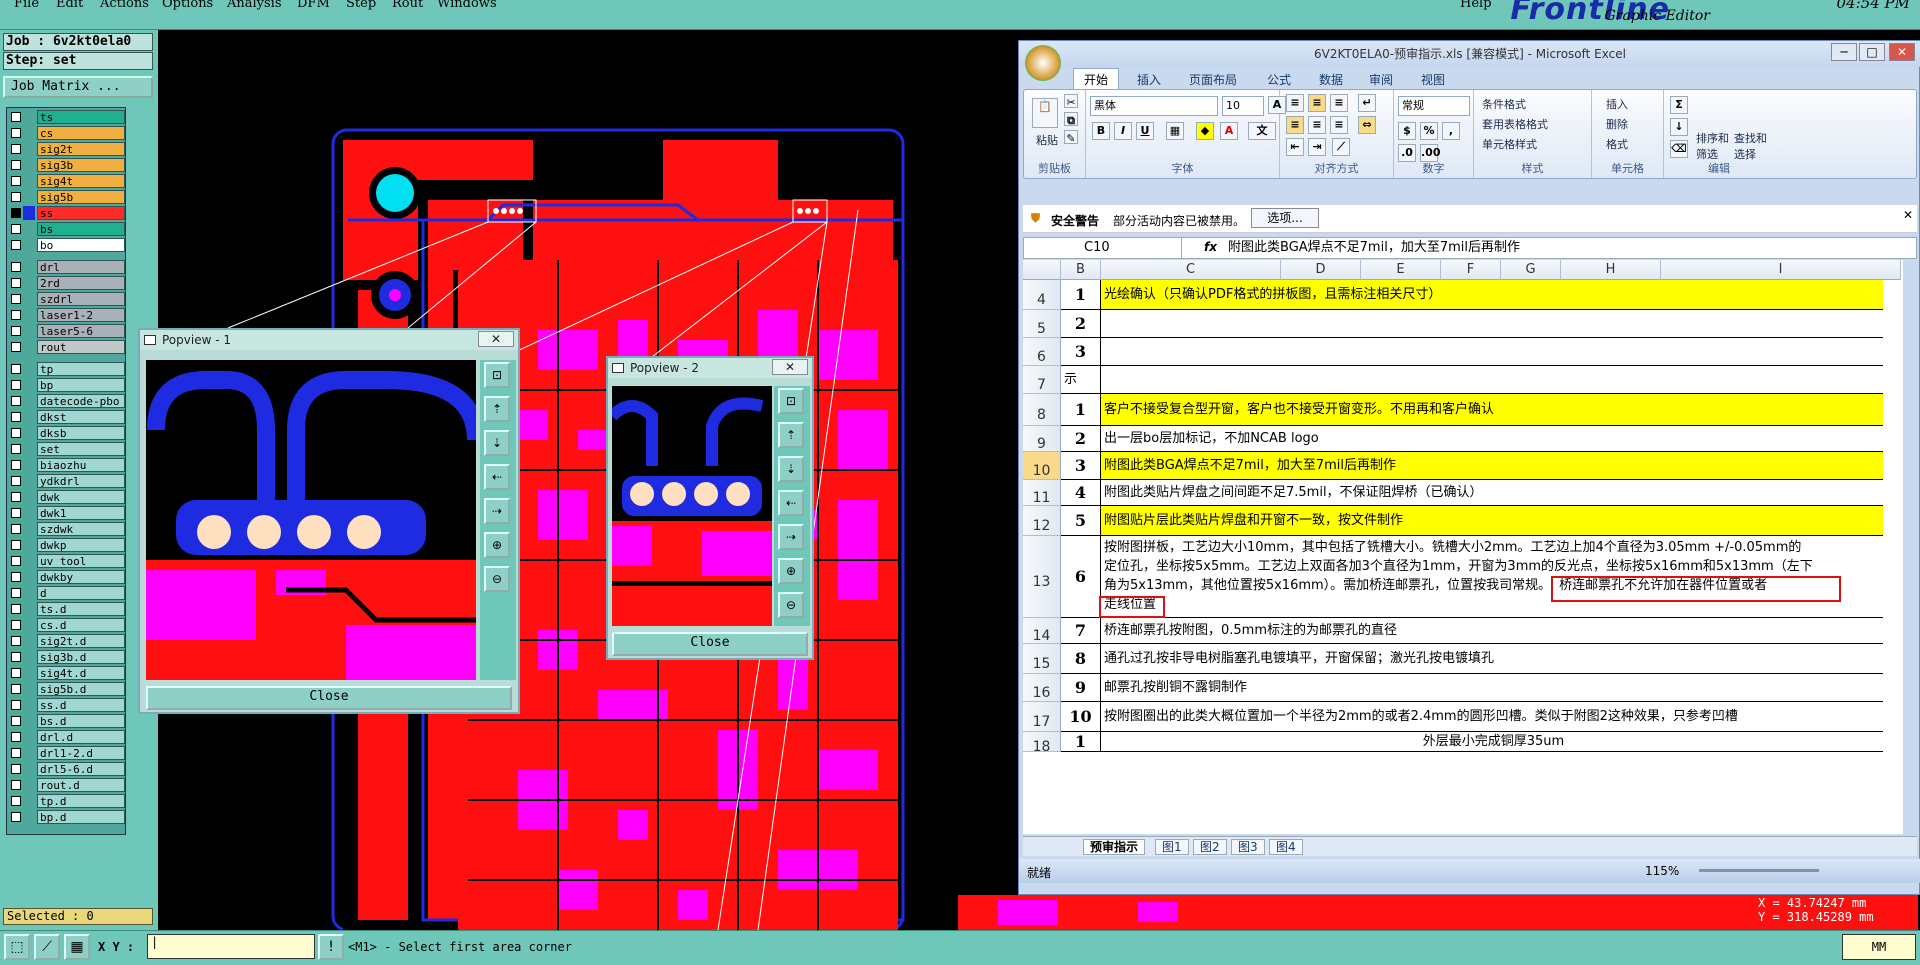  I want to click on layer-name: bp.d, so click(81, 817).